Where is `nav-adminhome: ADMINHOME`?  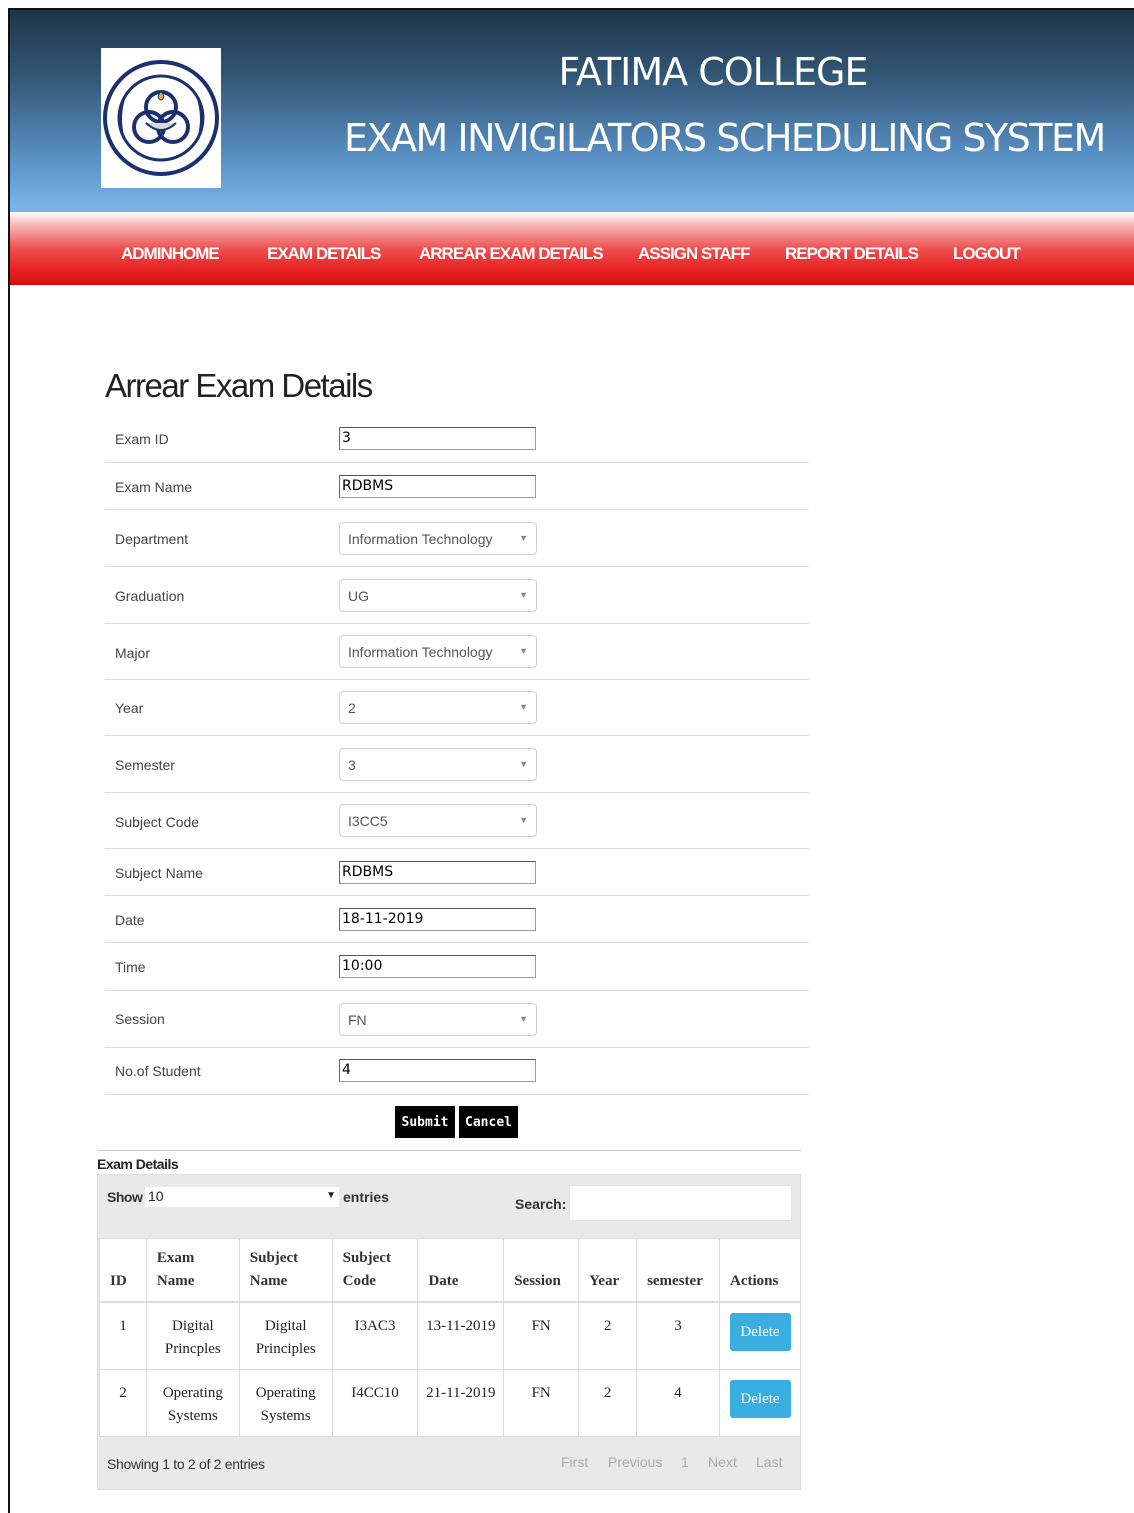 nav-adminhome: ADMINHOME is located at coordinates (170, 254).